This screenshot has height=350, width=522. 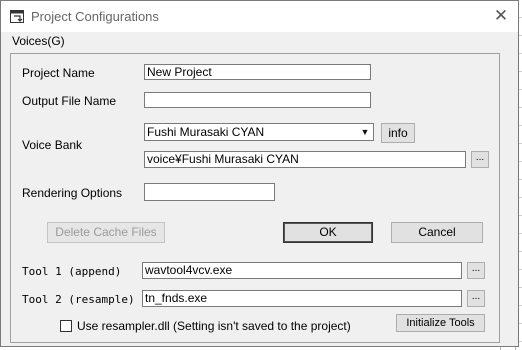 I want to click on ok-button: OK, so click(x=328, y=232).